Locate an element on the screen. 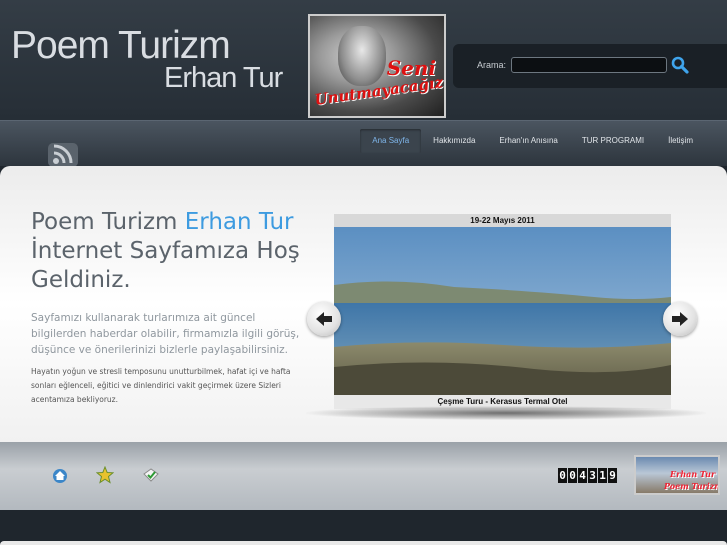 Image resolution: width=727 pixels, height=545 pixels. page-bottom is located at coordinates (363, 527).